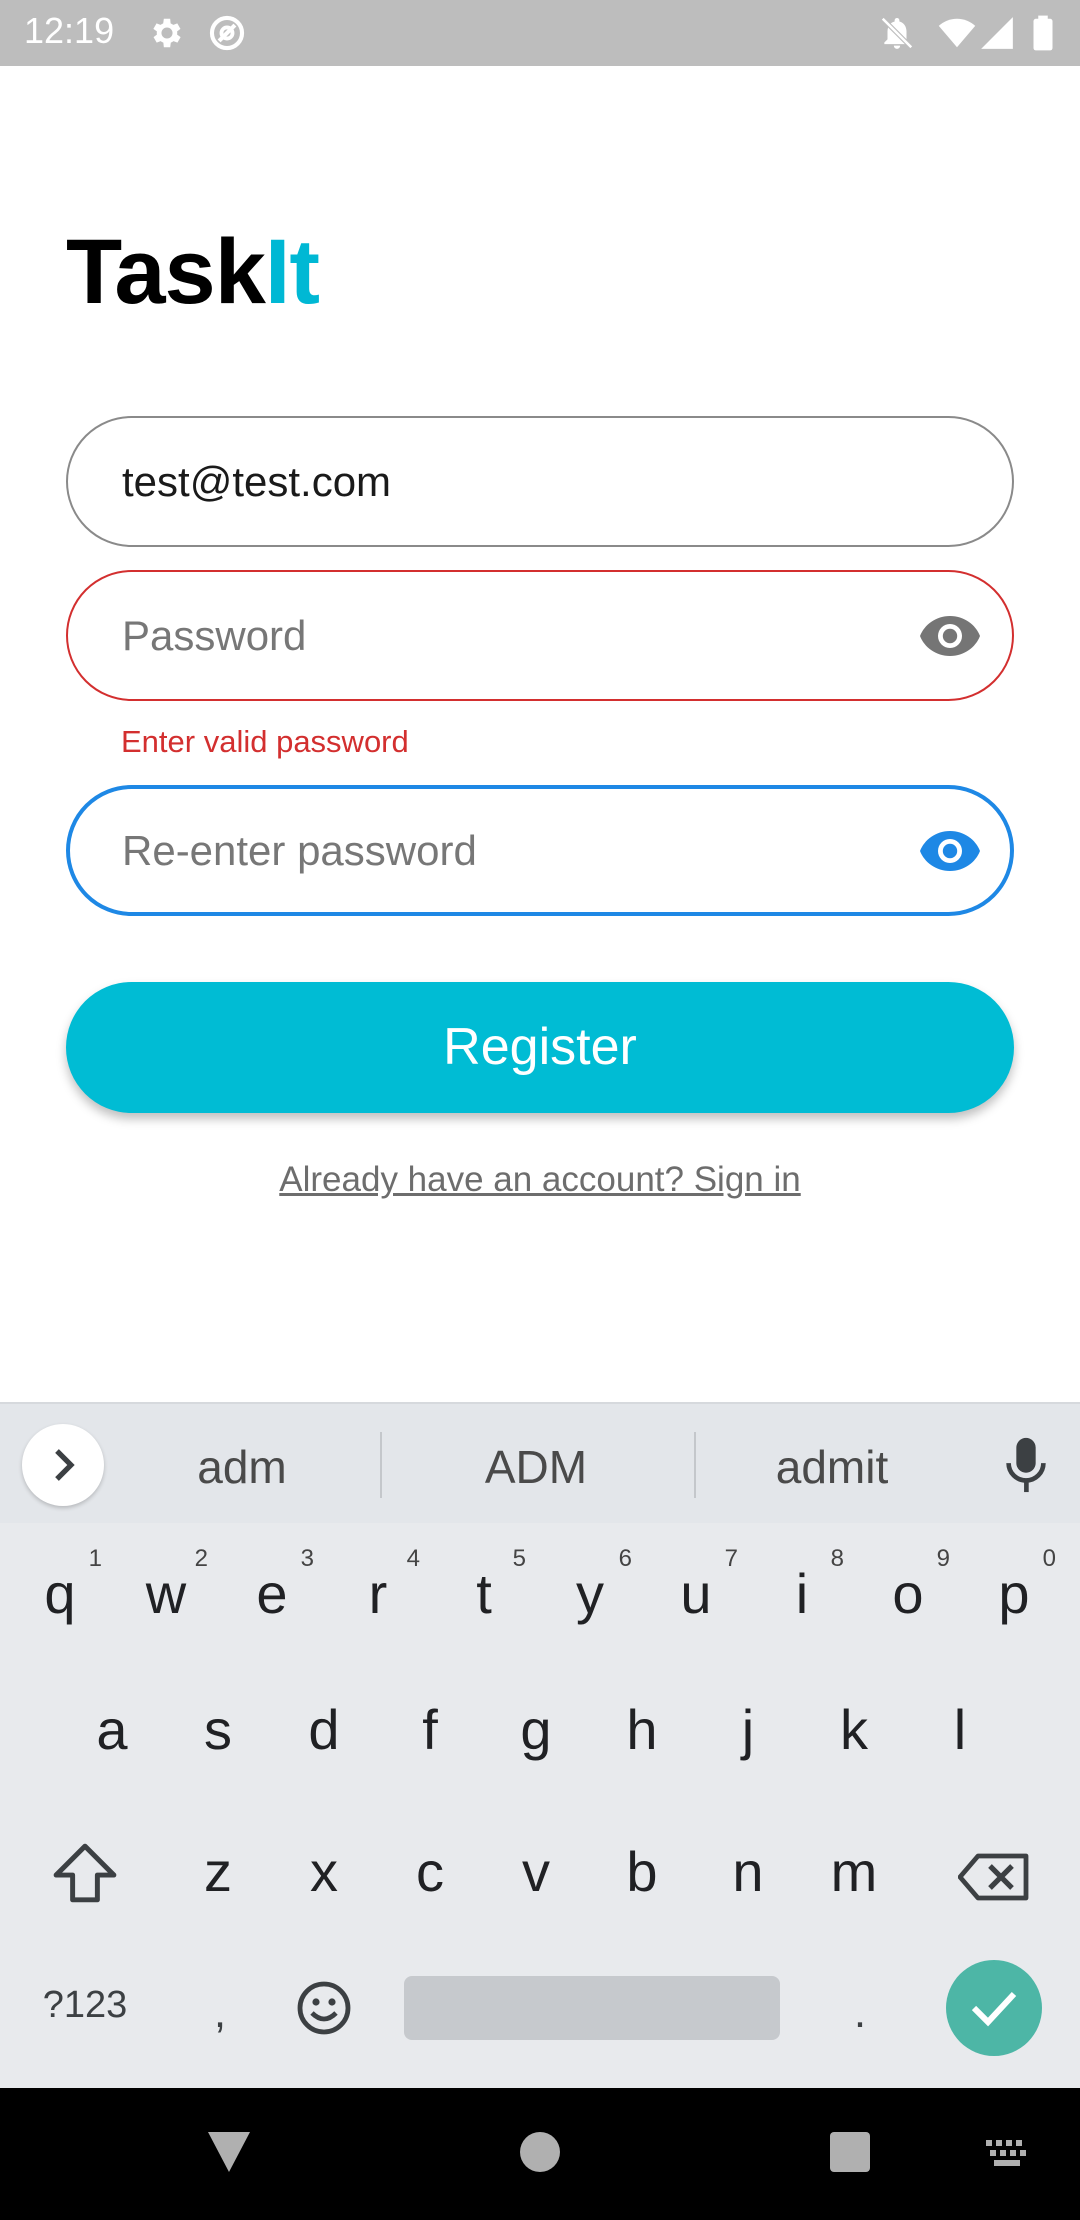 Image resolution: width=1080 pixels, height=2220 pixels. What do you see at coordinates (837, 1558) in the screenshot?
I see `key-hint: 8` at bounding box center [837, 1558].